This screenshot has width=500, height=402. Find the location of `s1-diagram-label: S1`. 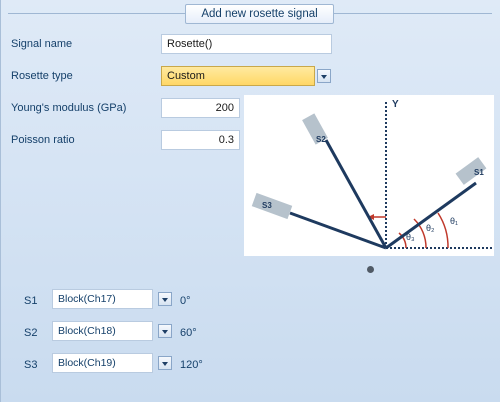

s1-diagram-label: S1 is located at coordinates (479, 172).